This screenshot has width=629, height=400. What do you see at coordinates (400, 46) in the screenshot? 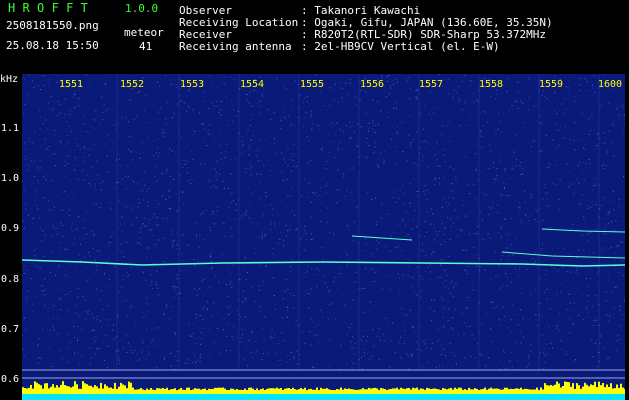
I see `info-value-antenna: : 2el-HB9CV Vertical (el. E-W)` at bounding box center [400, 46].